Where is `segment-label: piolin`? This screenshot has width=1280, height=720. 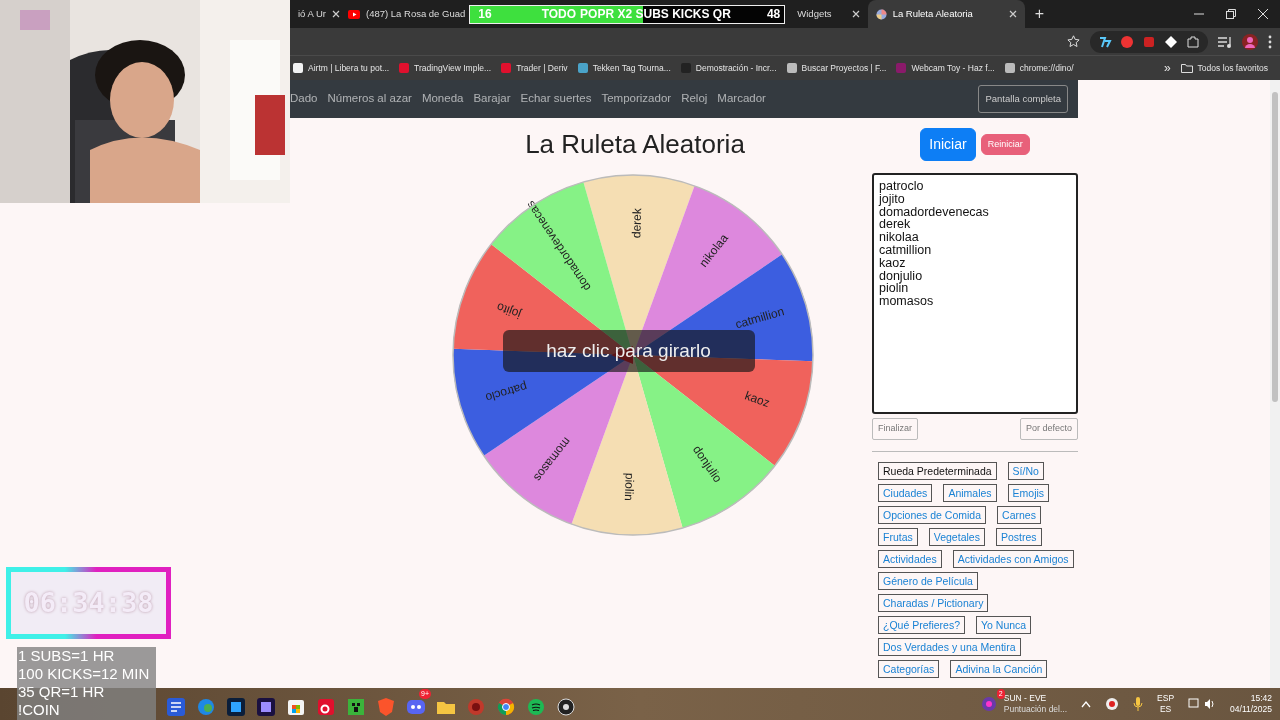
segment-label: piolin is located at coordinates (629, 487).